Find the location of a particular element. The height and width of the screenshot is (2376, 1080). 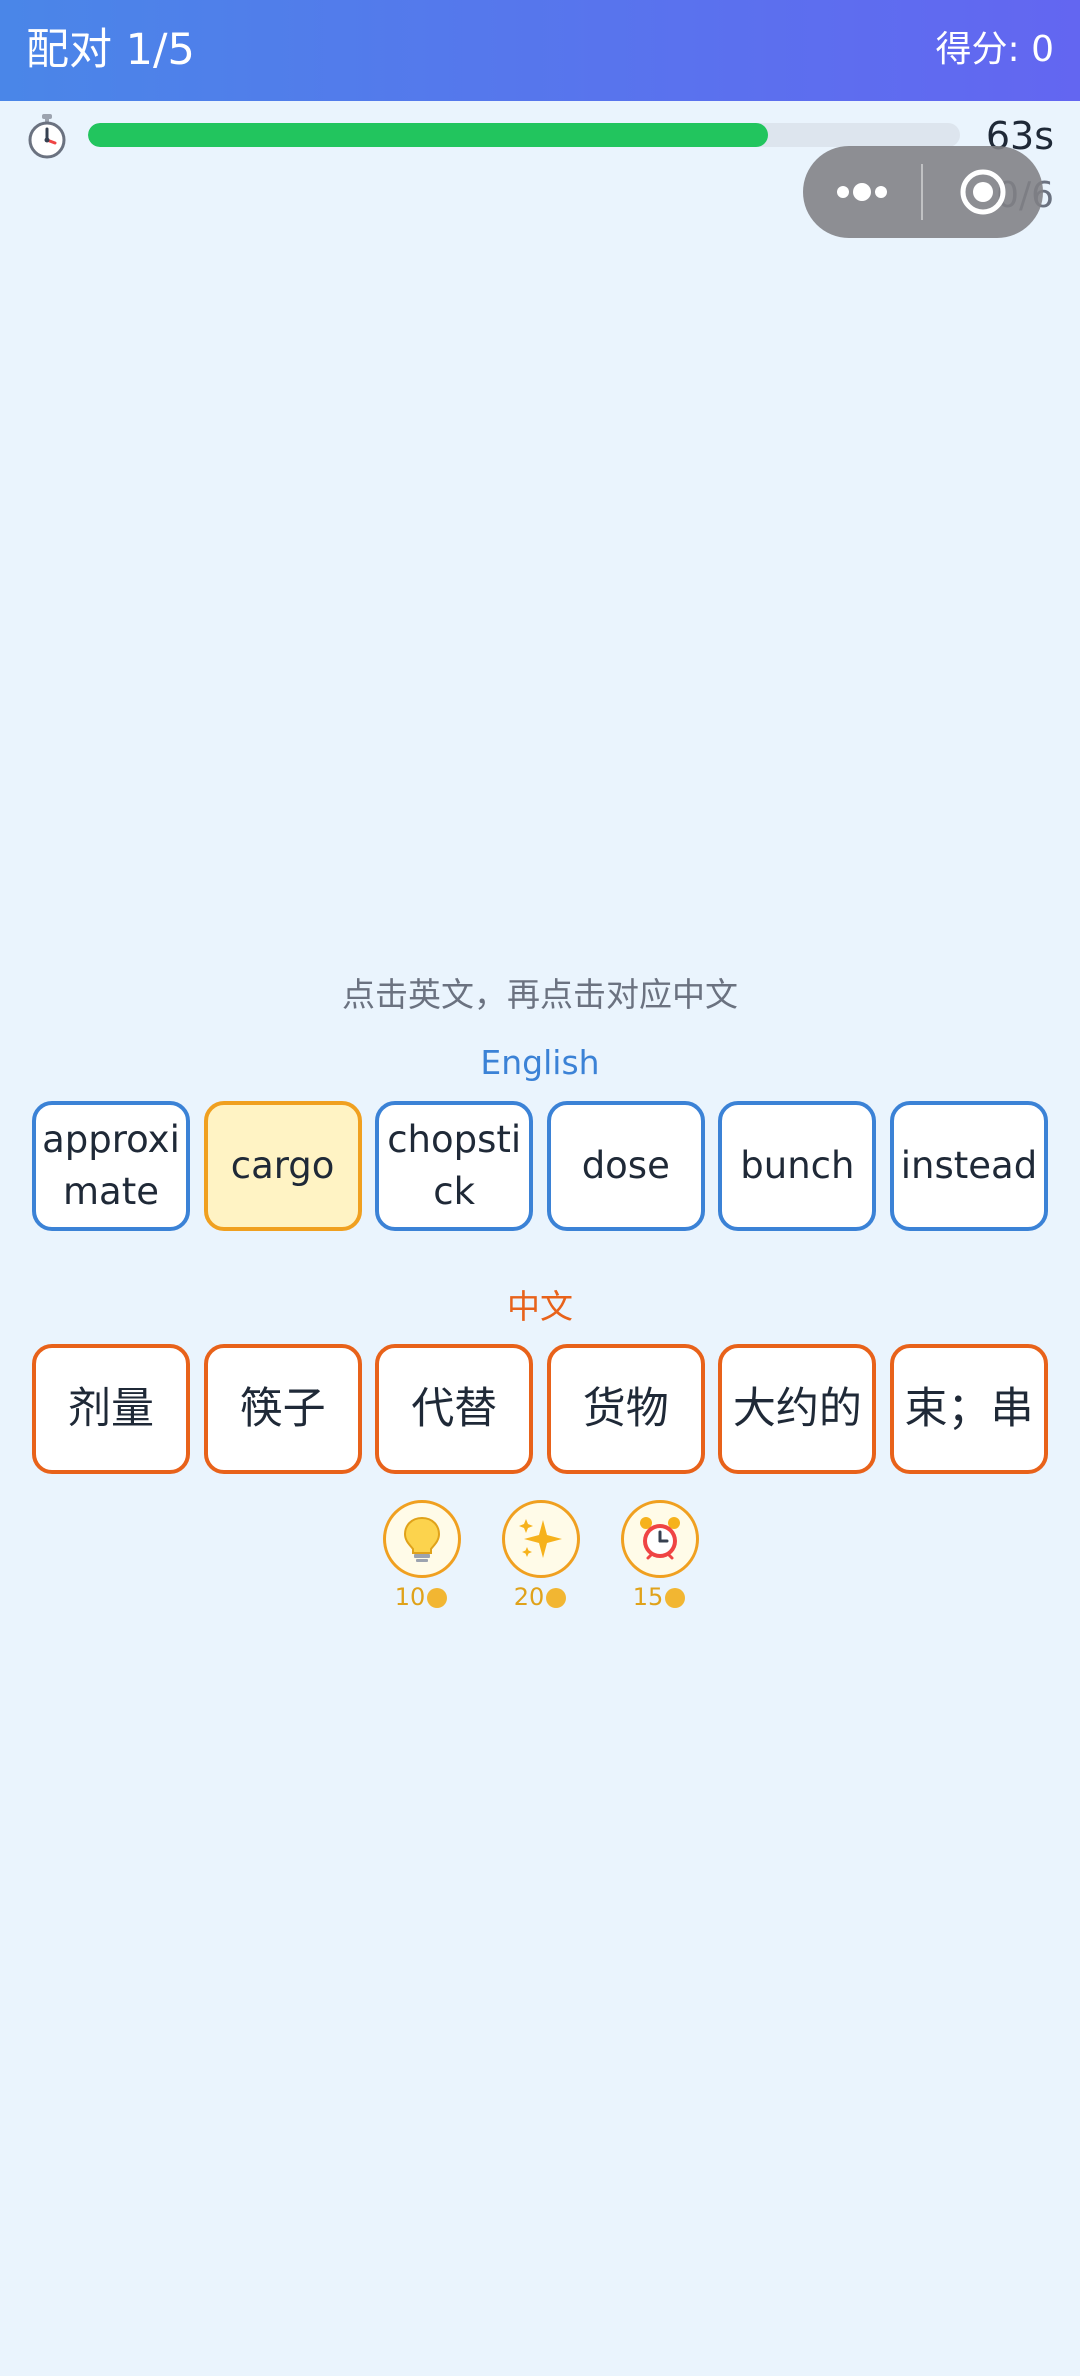

more-button is located at coordinates (862, 192).